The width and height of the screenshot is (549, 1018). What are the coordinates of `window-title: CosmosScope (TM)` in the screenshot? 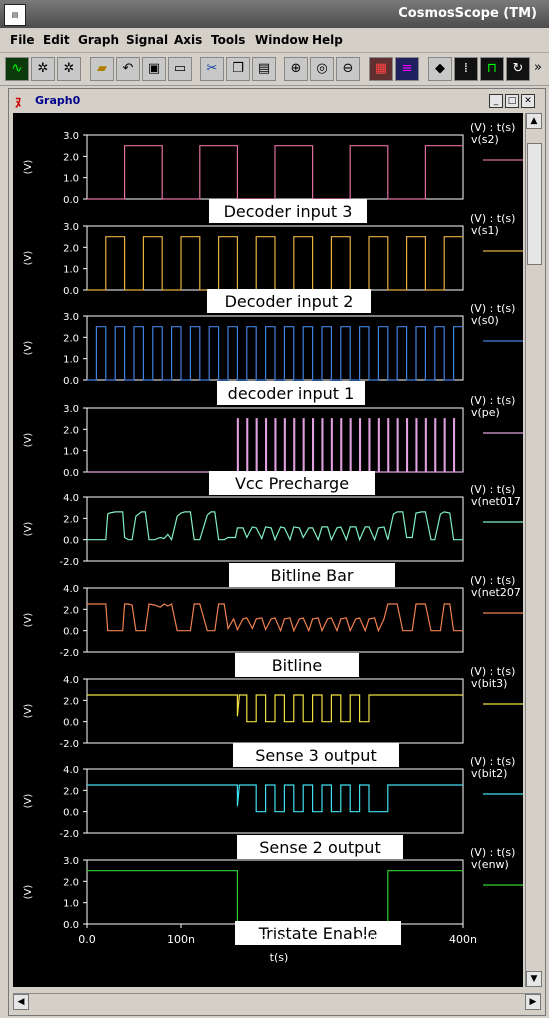 It's located at (467, 13).